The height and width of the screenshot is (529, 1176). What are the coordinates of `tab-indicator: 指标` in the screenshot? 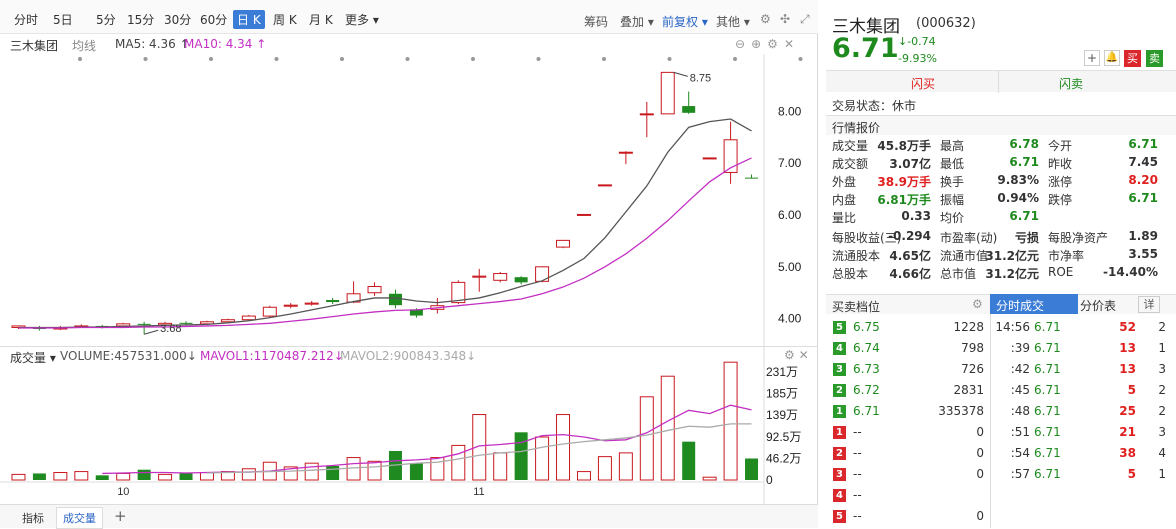 It's located at (33, 518).